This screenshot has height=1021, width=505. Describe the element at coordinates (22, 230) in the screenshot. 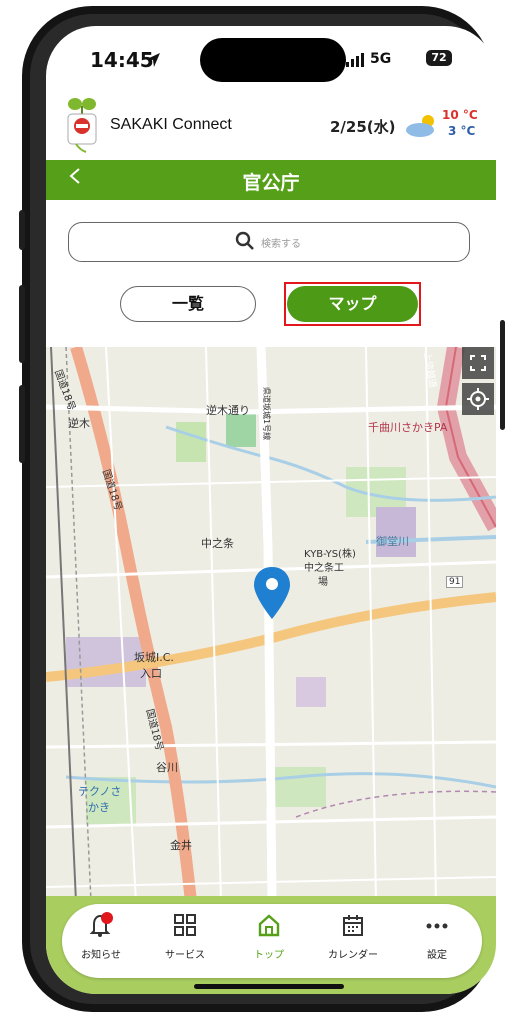

I see `mute-switch` at that location.